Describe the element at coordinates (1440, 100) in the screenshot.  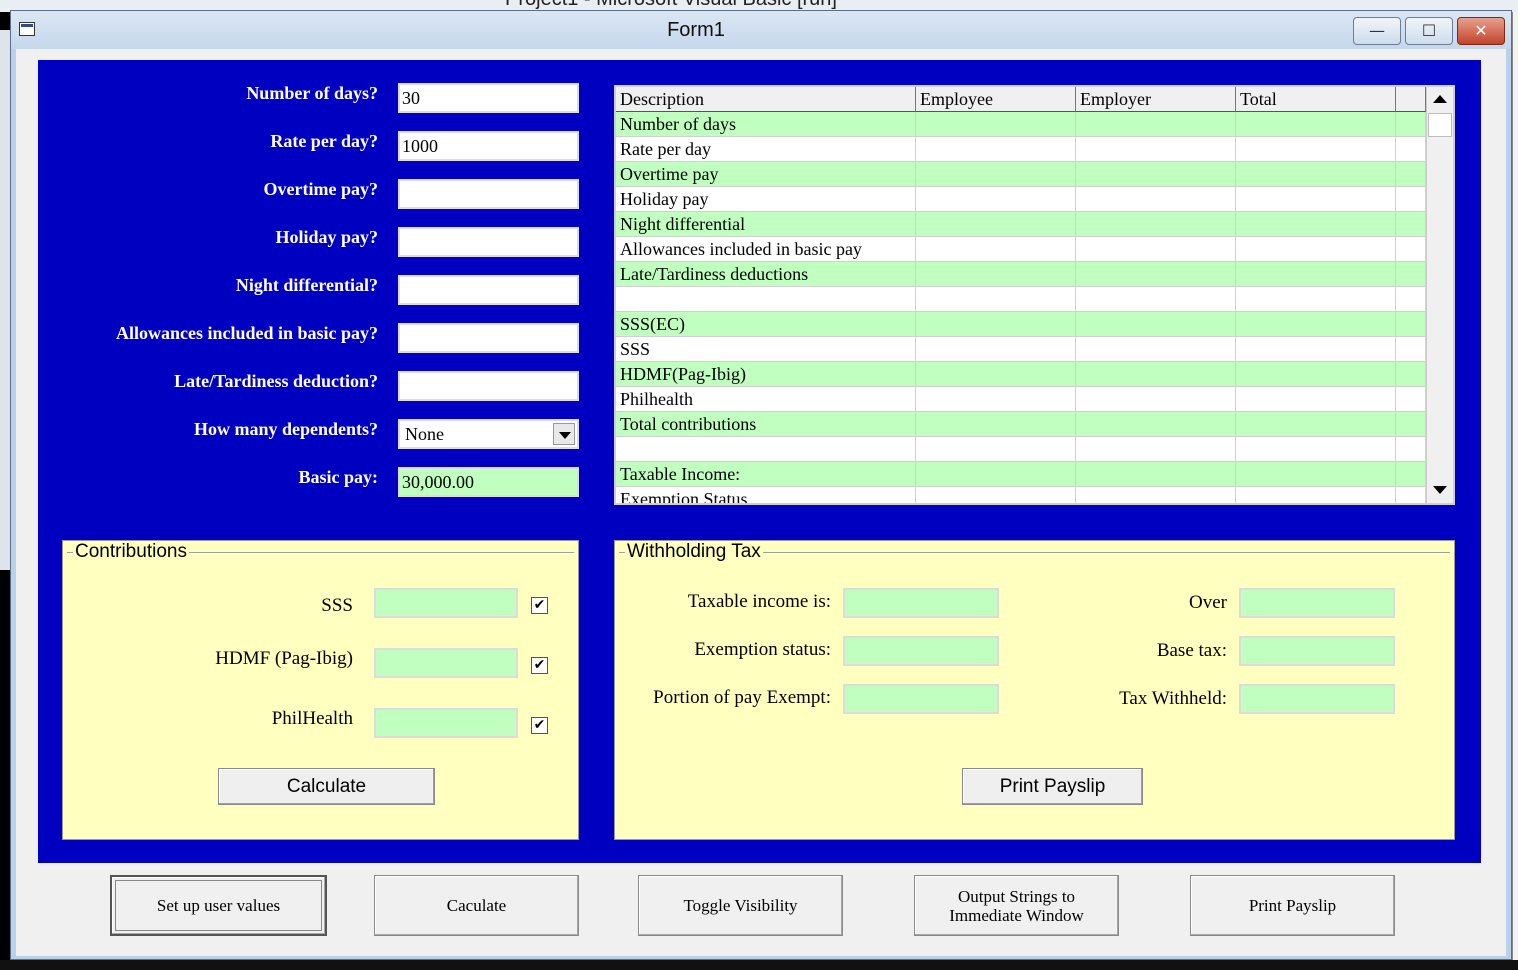
I see `scroll-up-arrow-icon` at that location.